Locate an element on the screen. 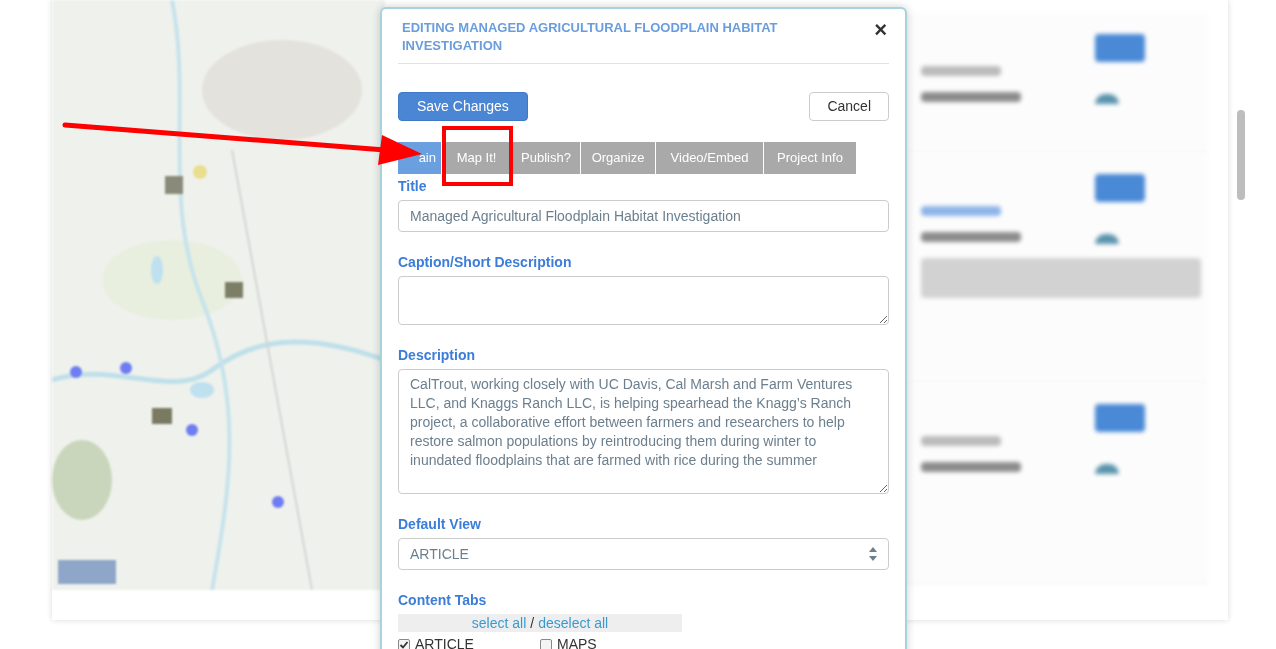 The width and height of the screenshot is (1276, 649). save-button: Save Changes is located at coordinates (463, 106).